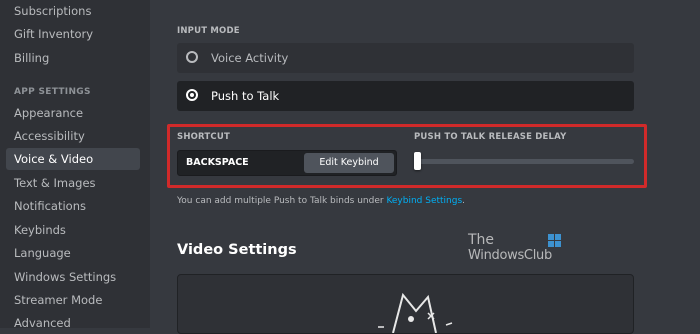  What do you see at coordinates (217, 162) in the screenshot?
I see `keybind-value: BACKSPACE` at bounding box center [217, 162].